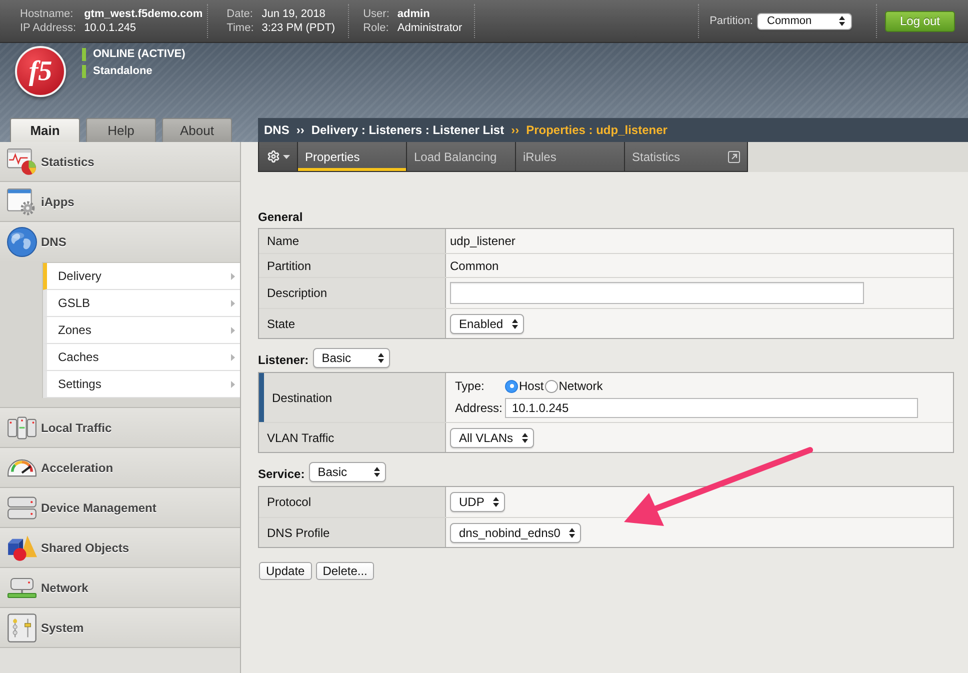 The image size is (968, 673). I want to click on partition-select: Common, so click(804, 21).